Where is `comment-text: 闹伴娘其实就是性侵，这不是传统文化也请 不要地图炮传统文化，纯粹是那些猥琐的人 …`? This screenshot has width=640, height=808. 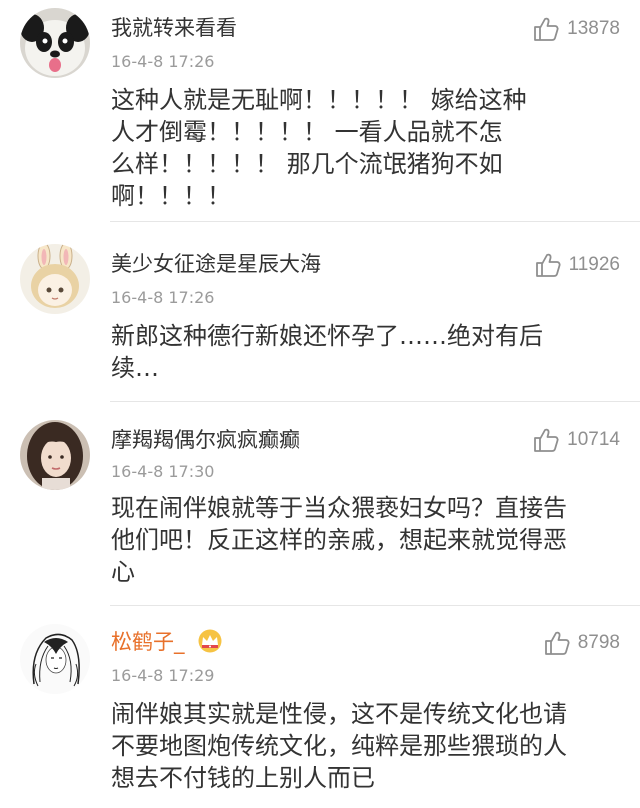 comment-text: 闹伴娘其实就是性侵，这不是传统文化也请 不要地图炮传统文化，纯粹是那些猥琐的人 … is located at coordinates (339, 746).